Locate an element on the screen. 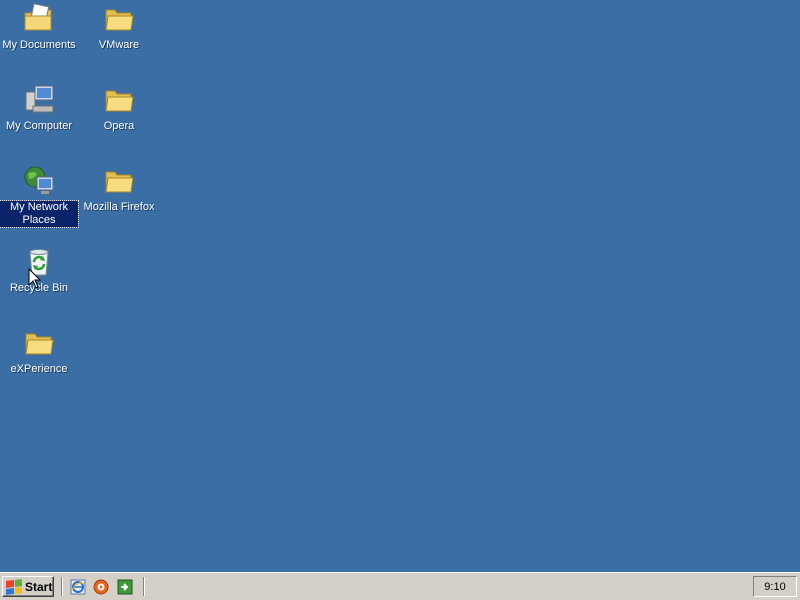  desktop-icon-my-computer: My Computer is located at coordinates (39, 108).